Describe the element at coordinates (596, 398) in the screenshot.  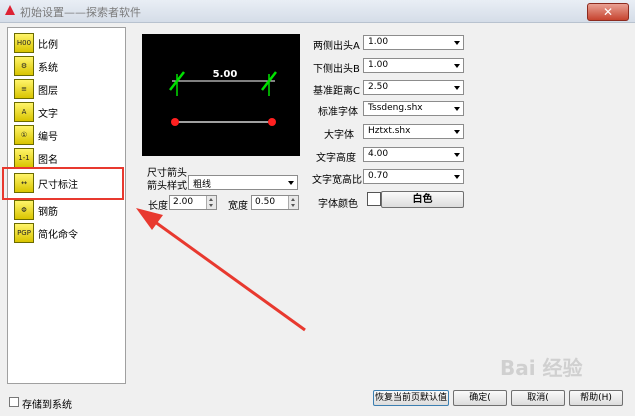
I see `help-button: 帮助(H)` at that location.